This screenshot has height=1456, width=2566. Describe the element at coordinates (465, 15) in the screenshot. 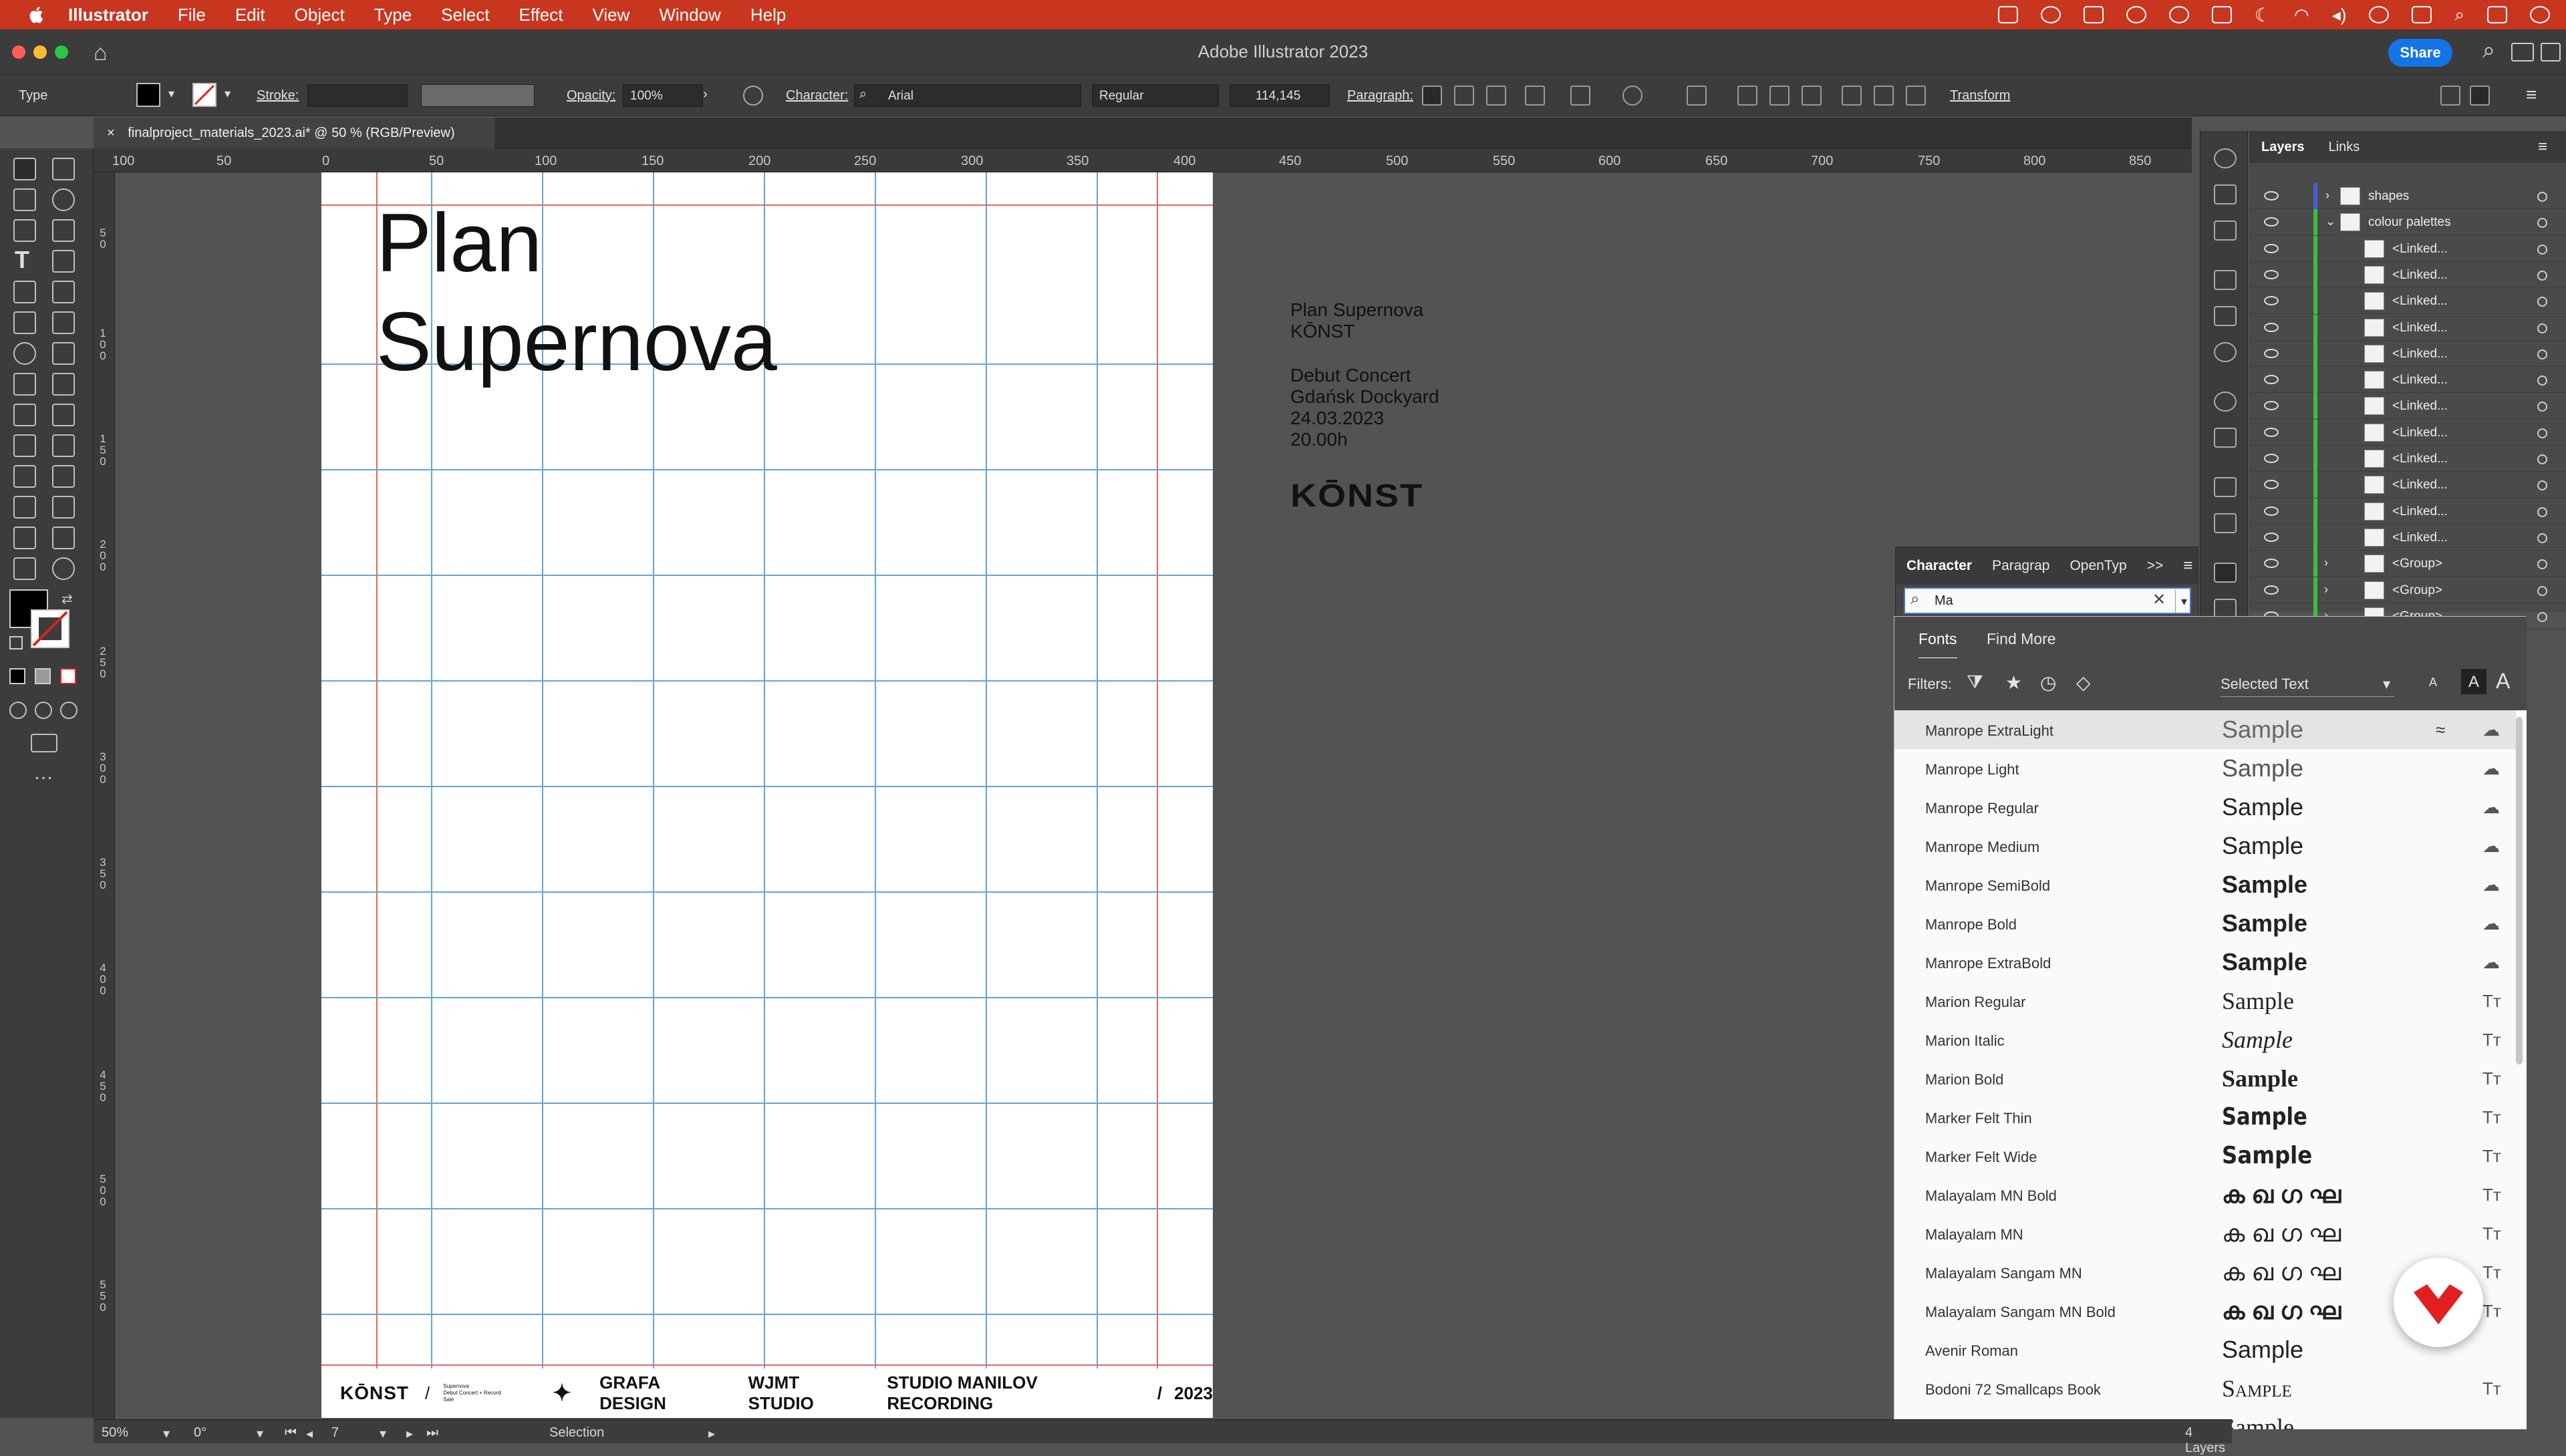

I see `menu-select: Select` at that location.